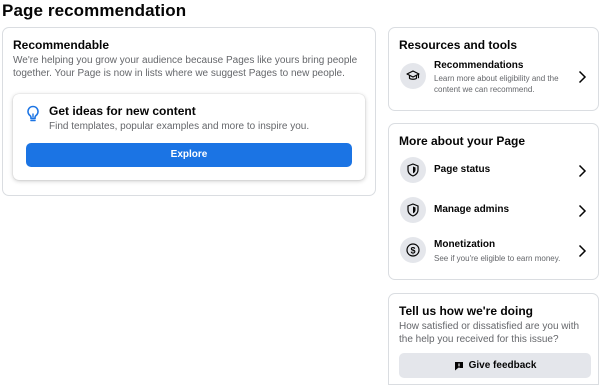 The image size is (602, 385). What do you see at coordinates (189, 155) in the screenshot?
I see `explore-button: Explore` at bounding box center [189, 155].